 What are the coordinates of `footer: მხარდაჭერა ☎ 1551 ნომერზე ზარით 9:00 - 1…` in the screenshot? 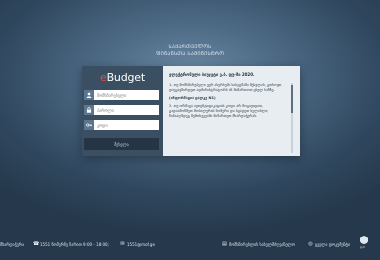 It's located at (190, 247).